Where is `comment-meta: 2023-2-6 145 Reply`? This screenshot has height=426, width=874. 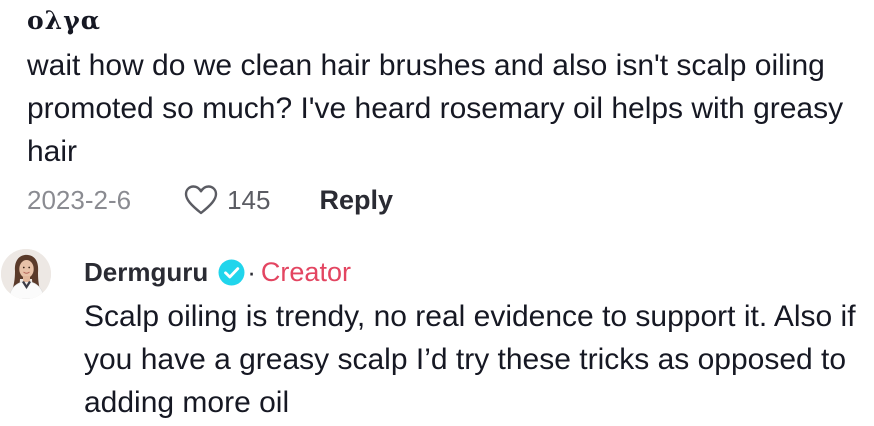 comment-meta: 2023-2-6 145 Reply is located at coordinates (210, 200).